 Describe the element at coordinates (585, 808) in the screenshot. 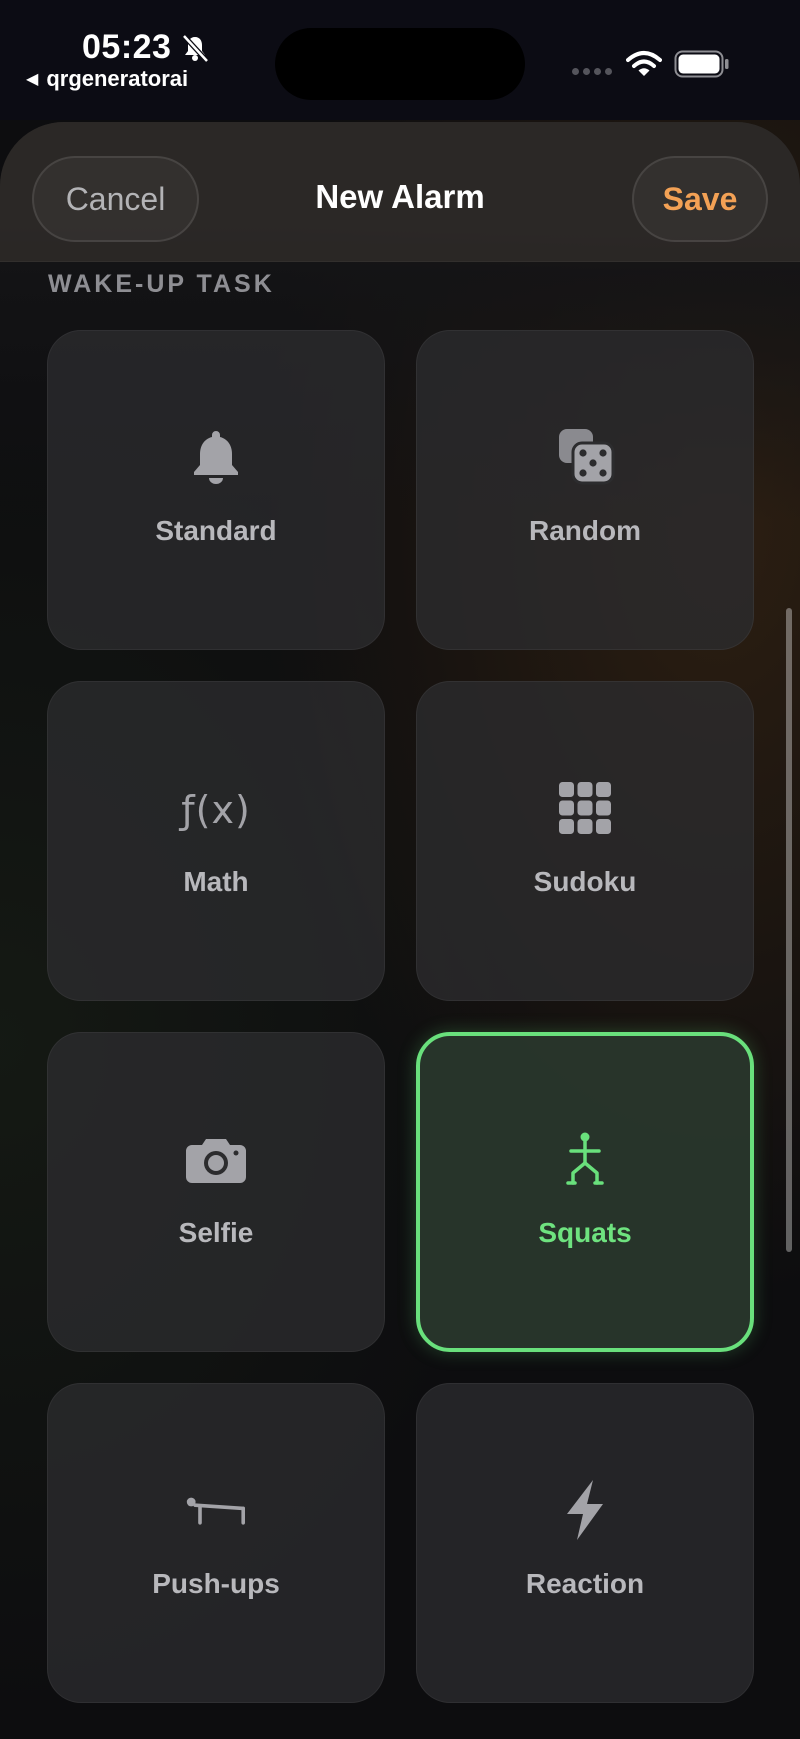

I see `grid-icon` at that location.